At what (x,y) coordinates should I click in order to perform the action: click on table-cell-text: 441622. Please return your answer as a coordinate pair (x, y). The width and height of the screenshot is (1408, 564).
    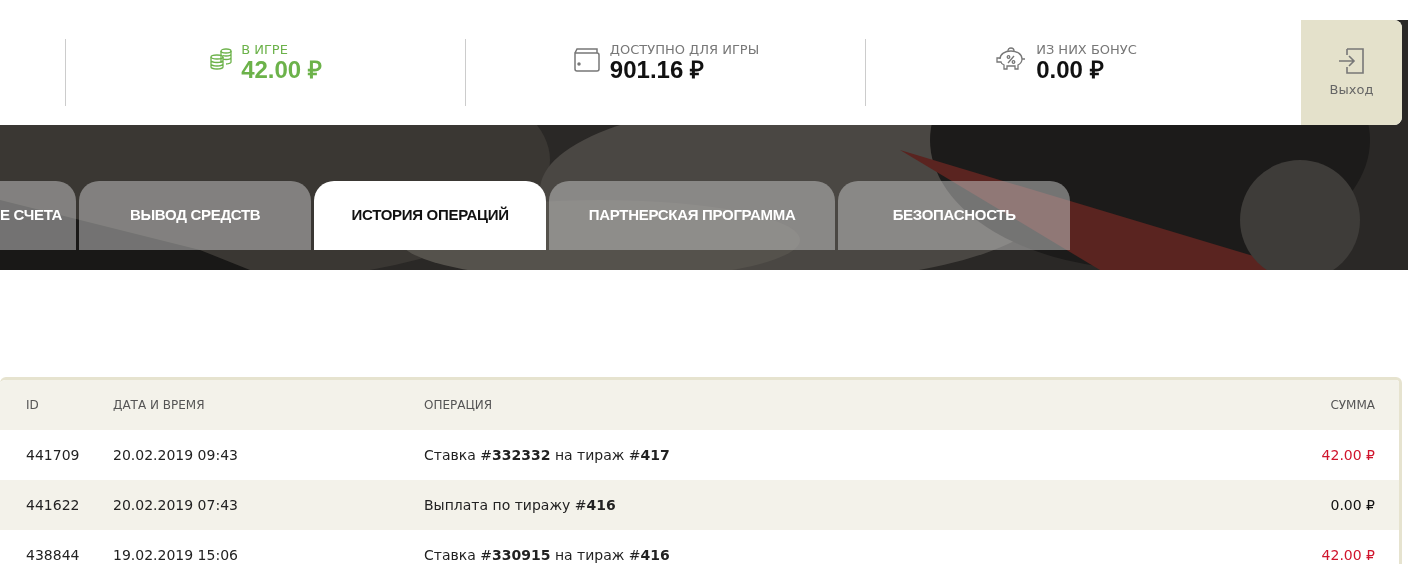
    Looking at the image, I should click on (53, 505).